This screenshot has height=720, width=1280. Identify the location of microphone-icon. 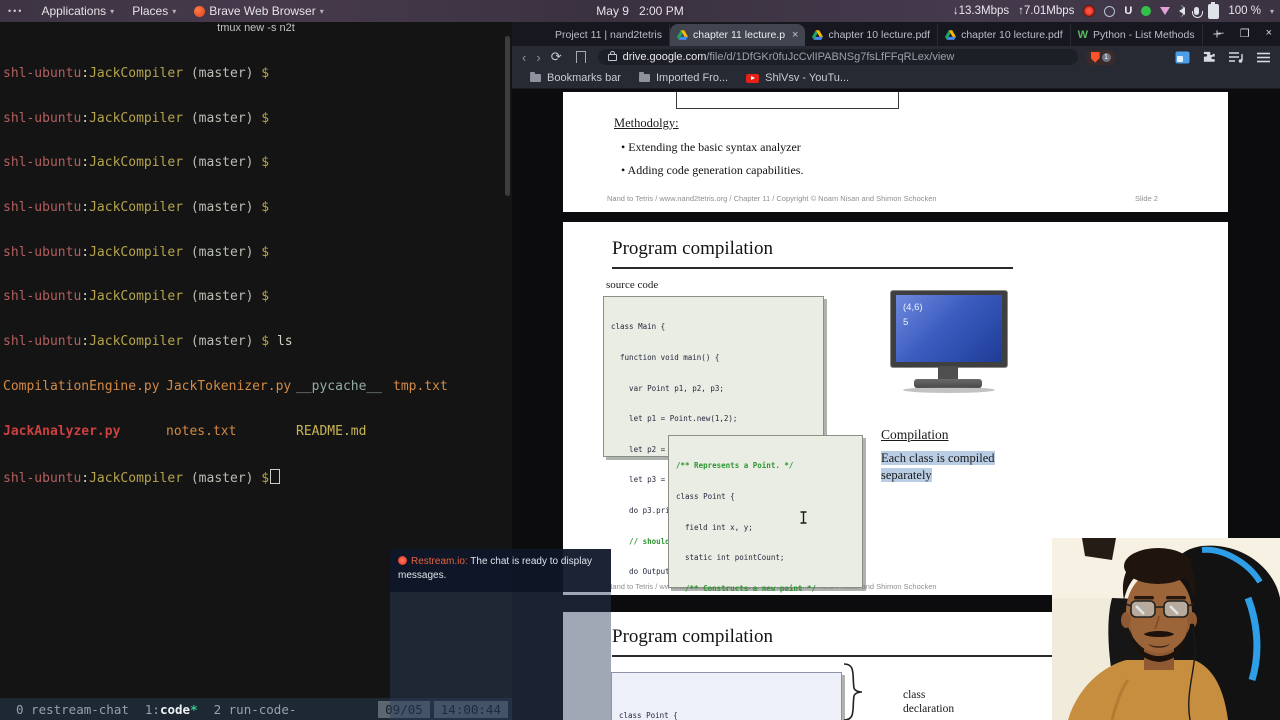
(1198, 12).